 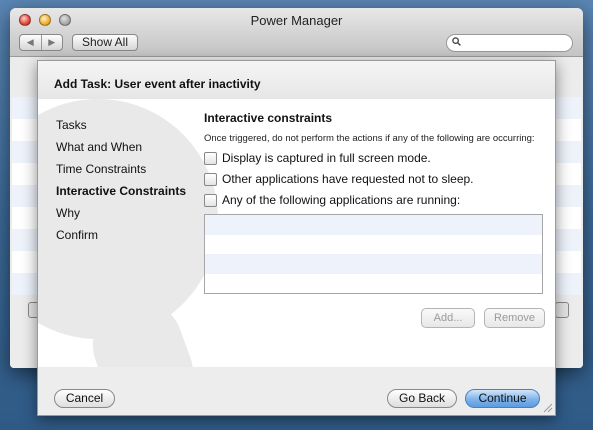 I want to click on step-interactive-constraints: Interactive Constraints, so click(x=121, y=191).